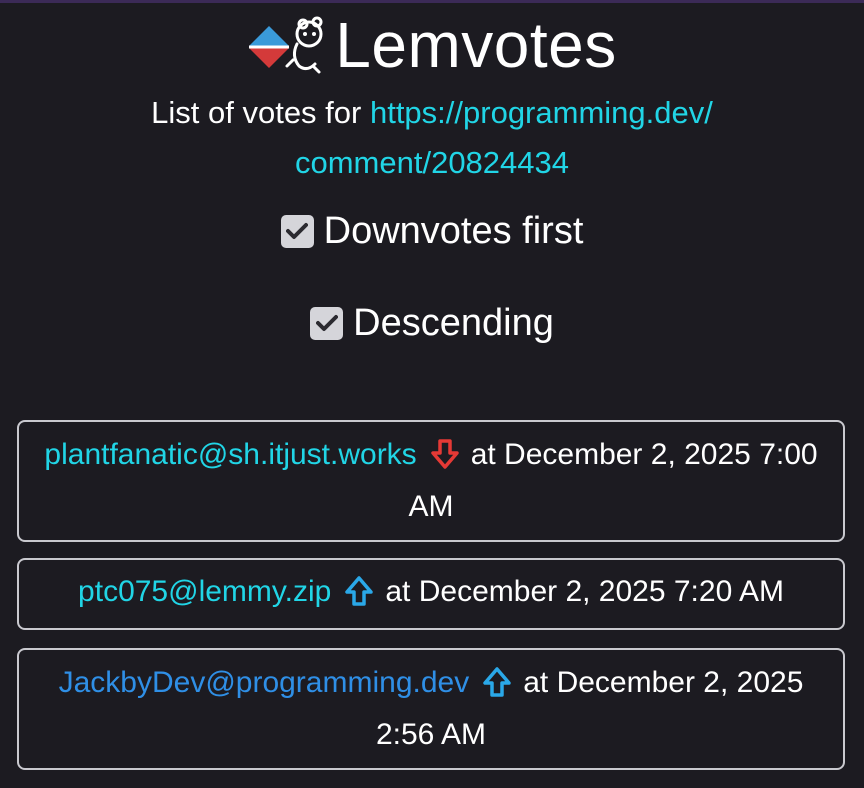 This screenshot has height=788, width=864. Describe the element at coordinates (453, 323) in the screenshot. I see `descending-label: Descending` at that location.